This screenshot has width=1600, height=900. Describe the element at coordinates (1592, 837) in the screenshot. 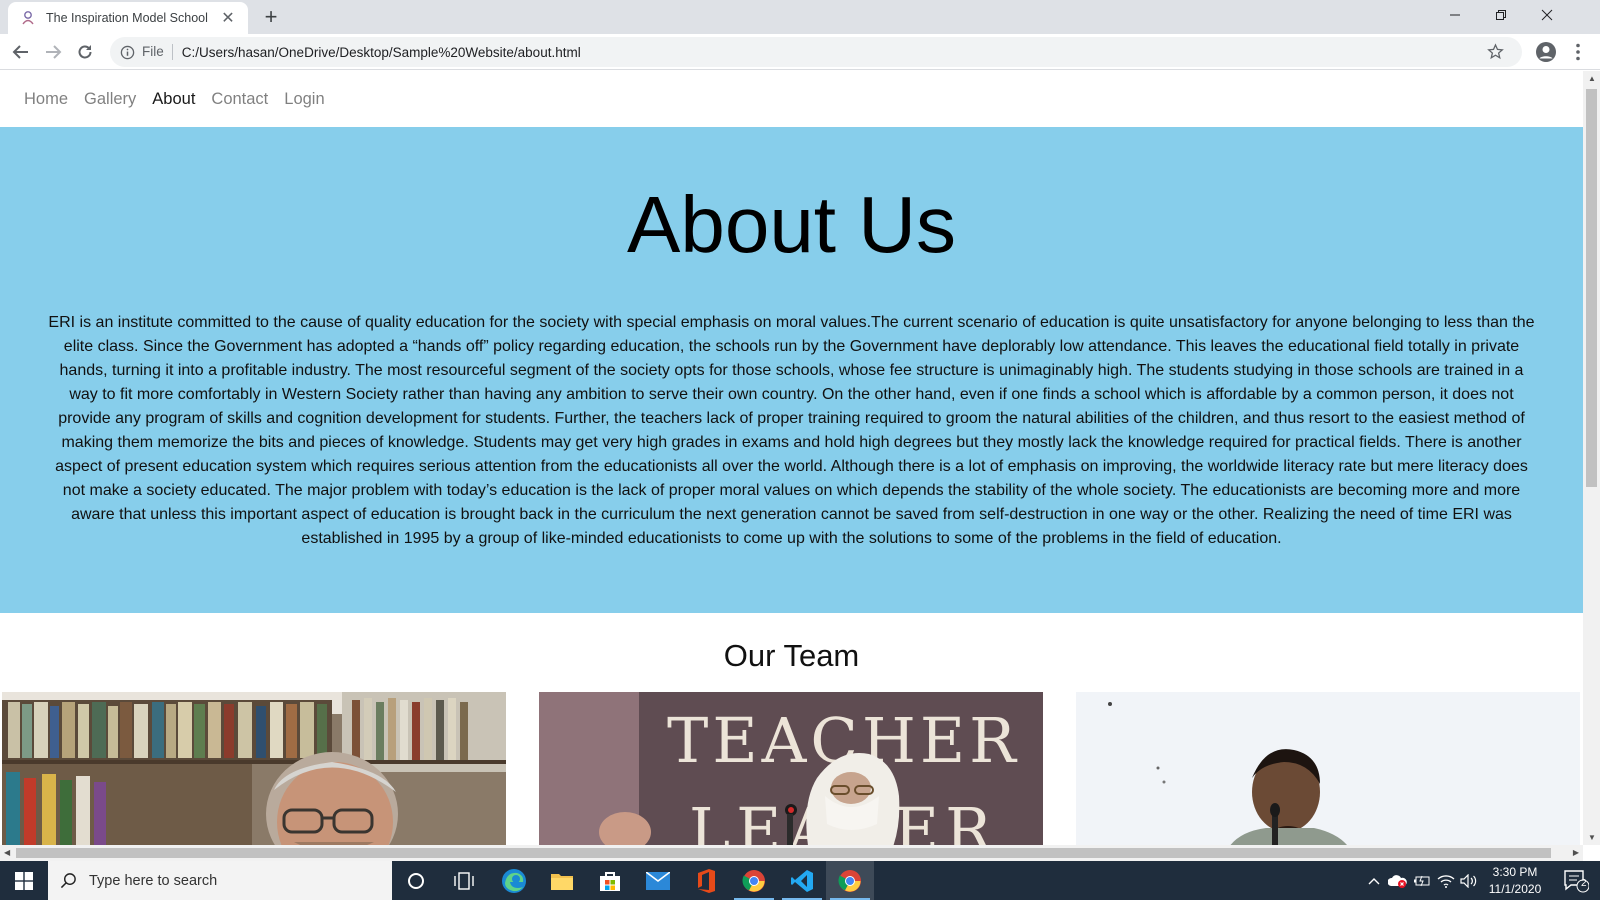

I see `scroll-down-icon: ▼` at that location.